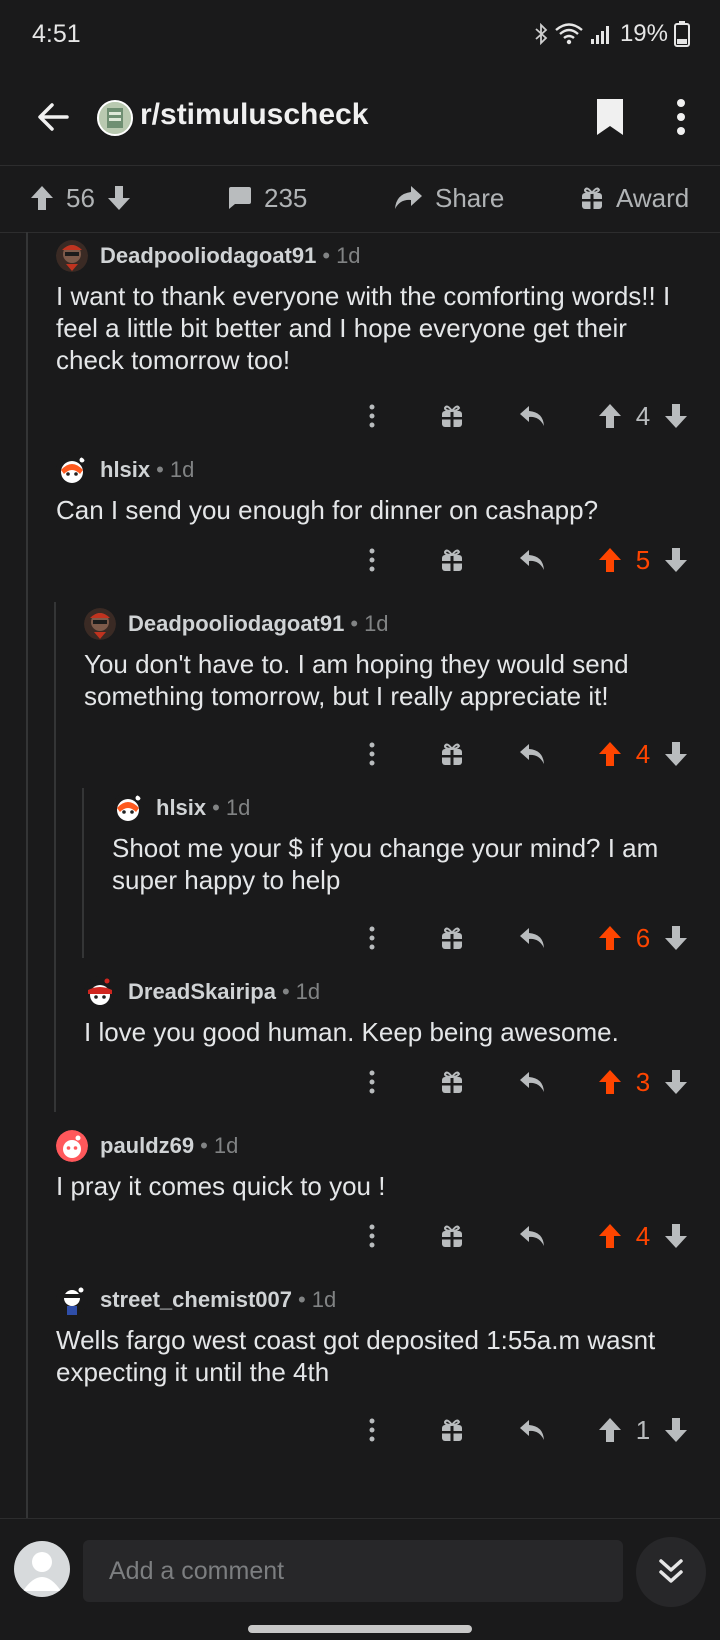 The width and height of the screenshot is (720, 1640). What do you see at coordinates (147, 1146) in the screenshot?
I see `comment-username: pauldz69` at bounding box center [147, 1146].